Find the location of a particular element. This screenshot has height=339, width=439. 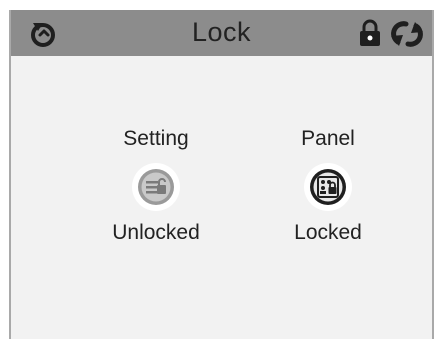

panel-label: Panel is located at coordinates (328, 138).